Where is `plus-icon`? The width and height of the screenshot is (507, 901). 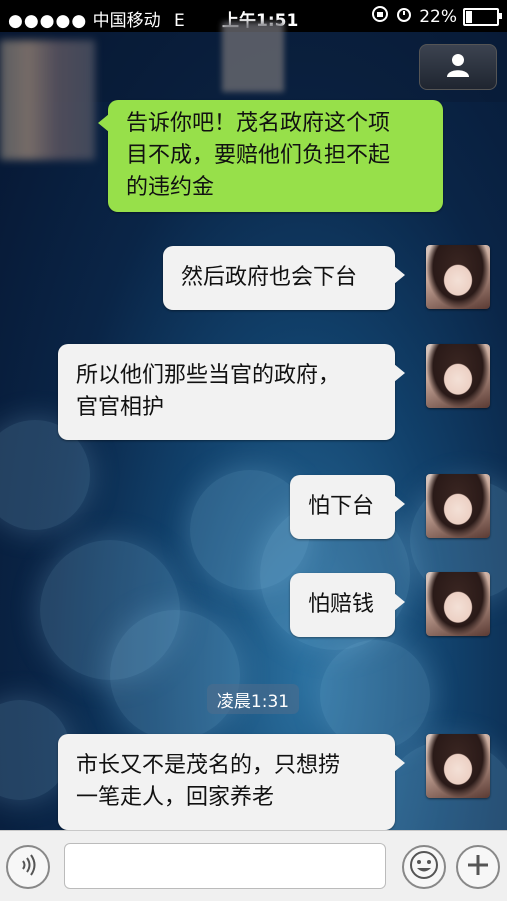 plus-icon is located at coordinates (478, 867).